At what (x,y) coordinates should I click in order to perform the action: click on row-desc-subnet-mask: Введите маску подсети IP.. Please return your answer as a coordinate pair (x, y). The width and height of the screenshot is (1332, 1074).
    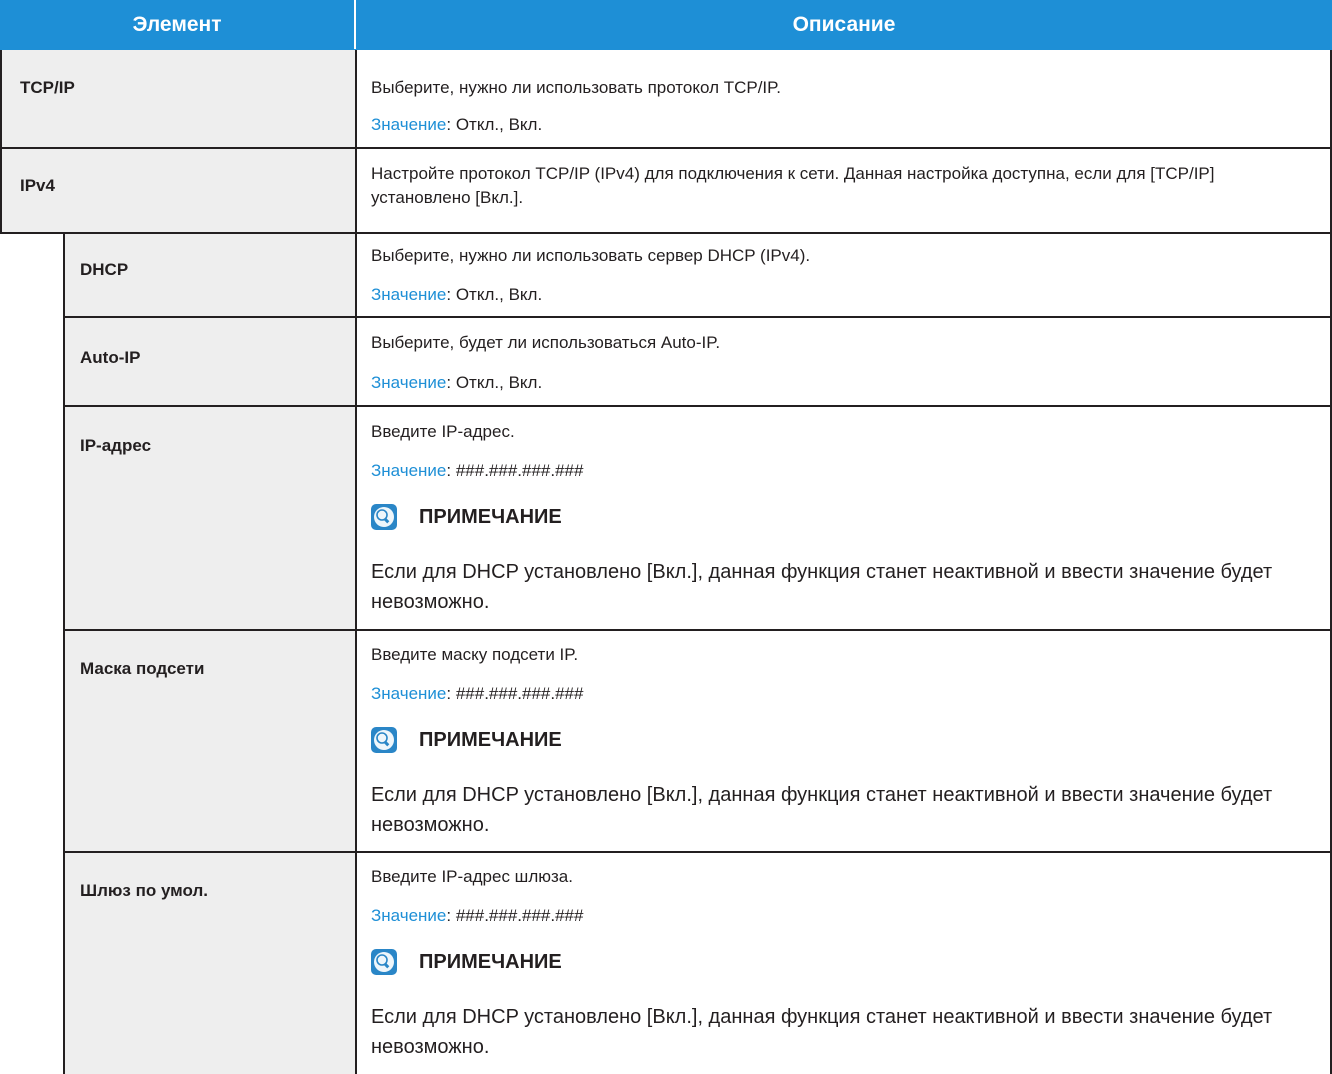
    Looking at the image, I should click on (475, 654).